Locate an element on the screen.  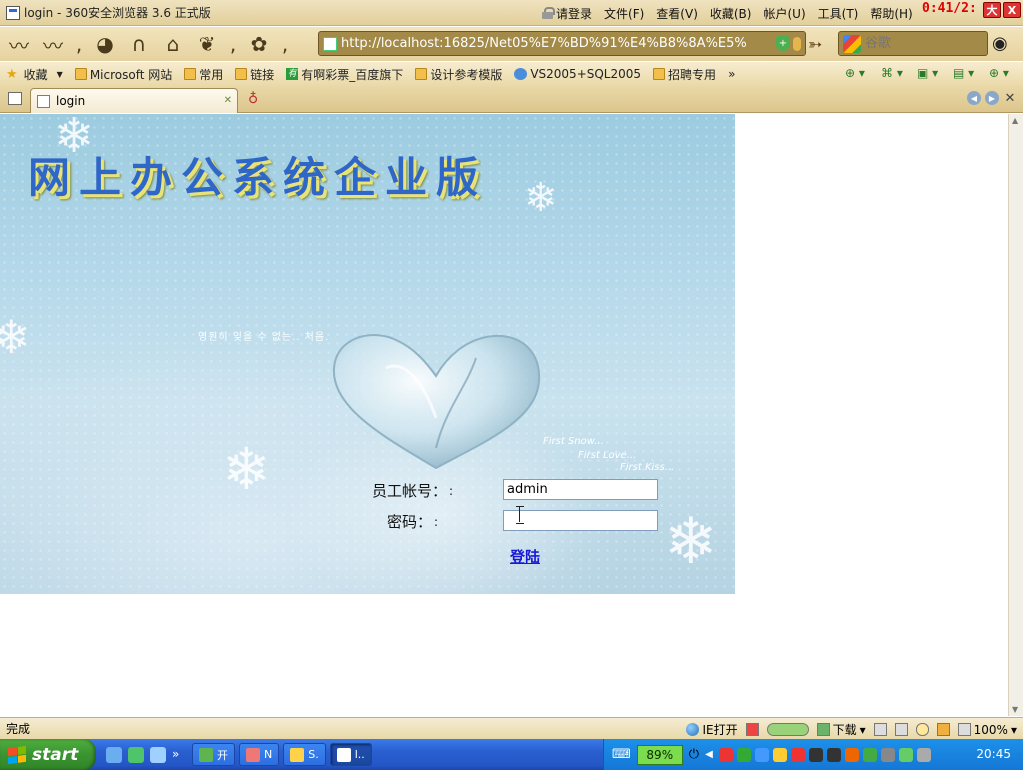
security-shield-icon: + is located at coordinates (783, 43).